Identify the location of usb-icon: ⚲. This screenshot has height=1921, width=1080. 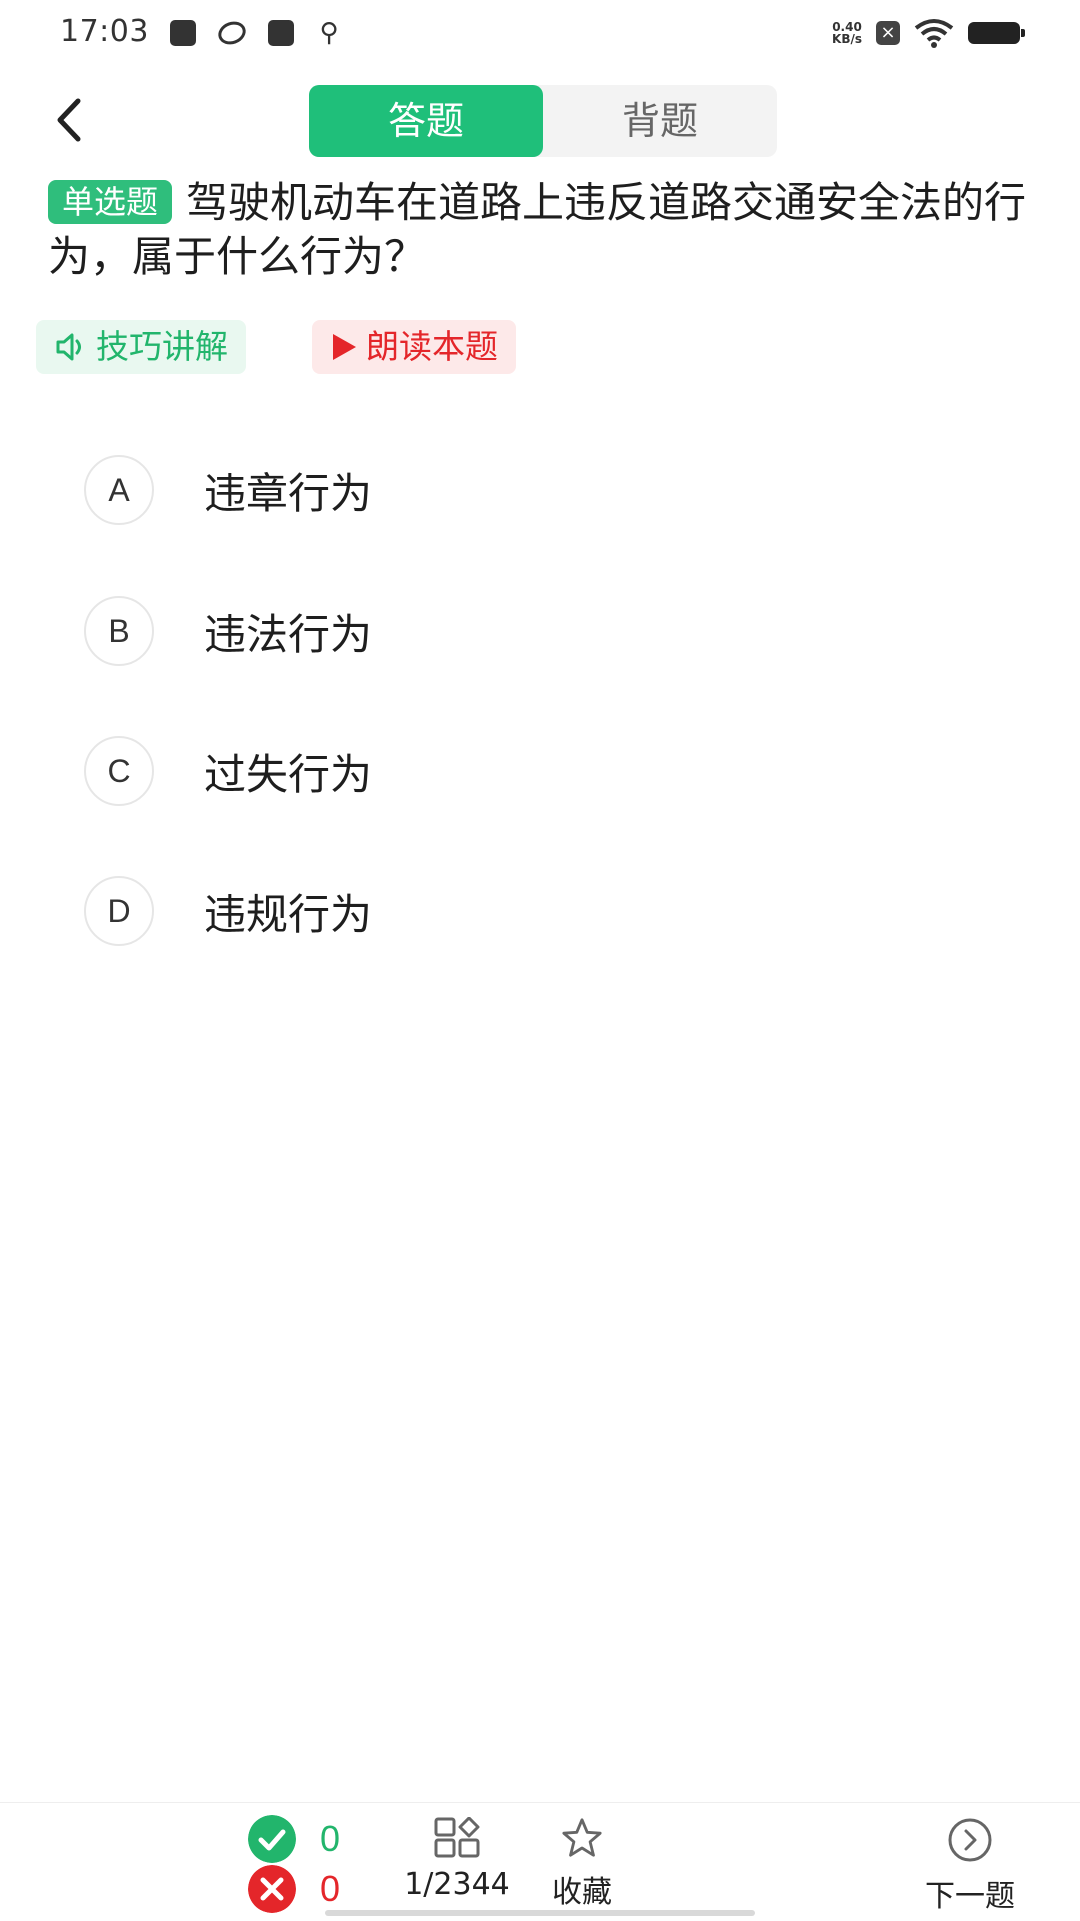
(329, 33).